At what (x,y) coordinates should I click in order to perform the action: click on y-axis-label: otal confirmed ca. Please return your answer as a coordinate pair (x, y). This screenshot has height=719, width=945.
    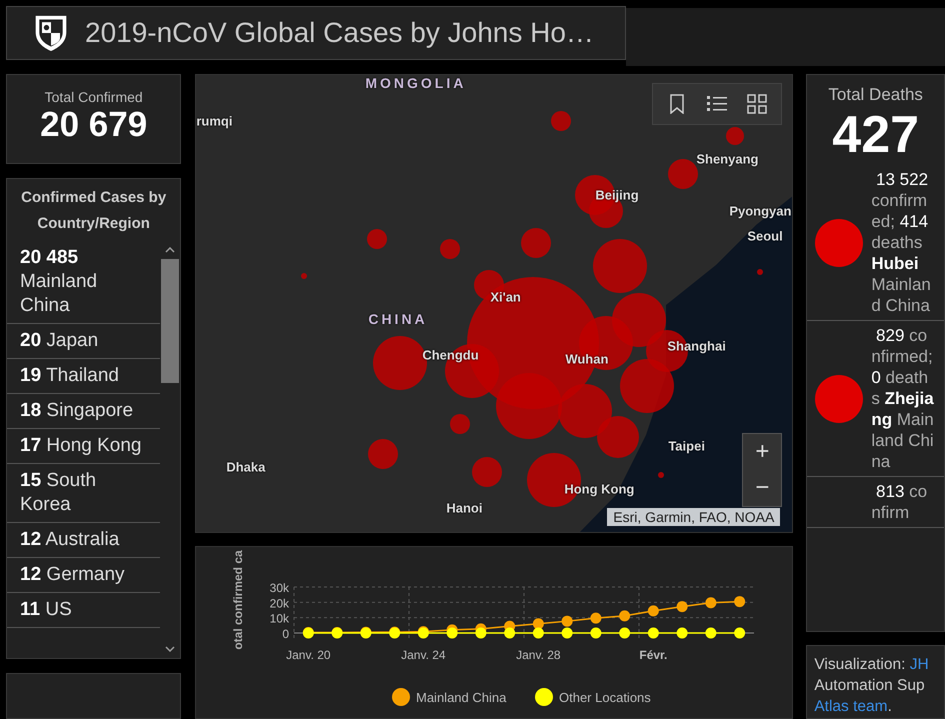
    Looking at the image, I should click on (238, 600).